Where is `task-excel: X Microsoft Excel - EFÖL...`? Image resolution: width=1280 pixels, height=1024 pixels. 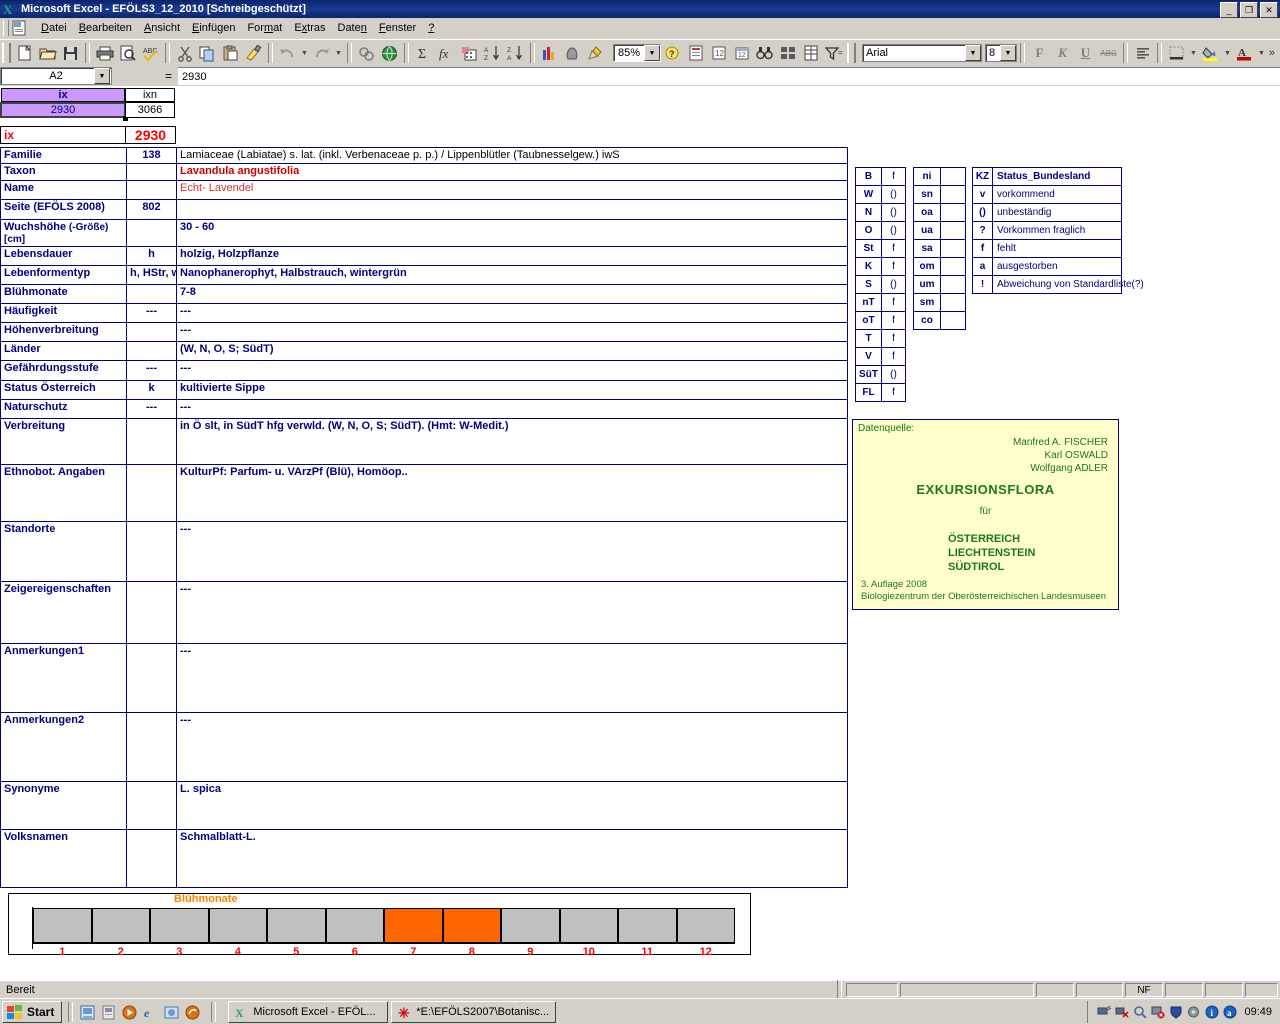 task-excel: X Microsoft Excel - EFÖL... is located at coordinates (308, 1012).